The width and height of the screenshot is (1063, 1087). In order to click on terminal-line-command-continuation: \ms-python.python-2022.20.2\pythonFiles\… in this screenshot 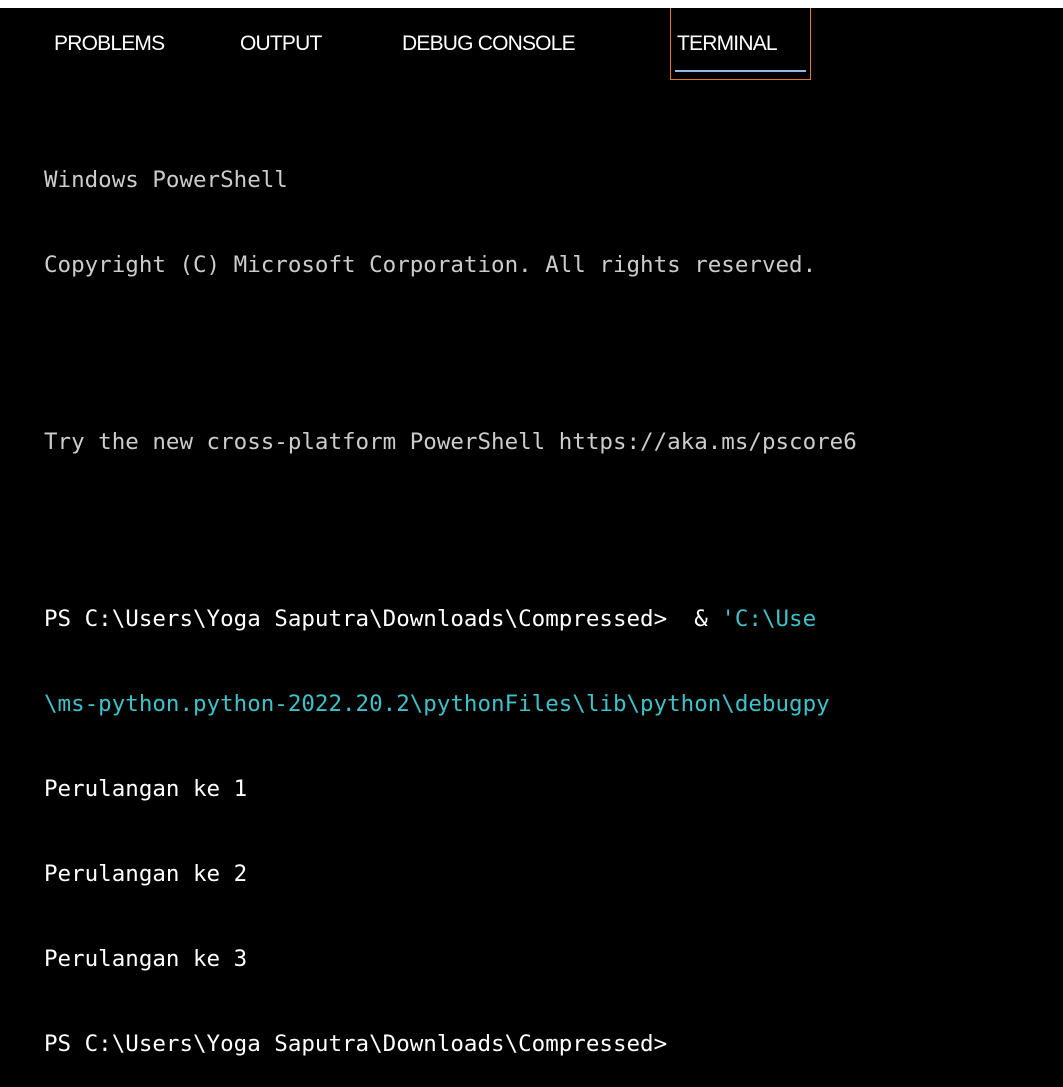, I will do `click(437, 704)`.